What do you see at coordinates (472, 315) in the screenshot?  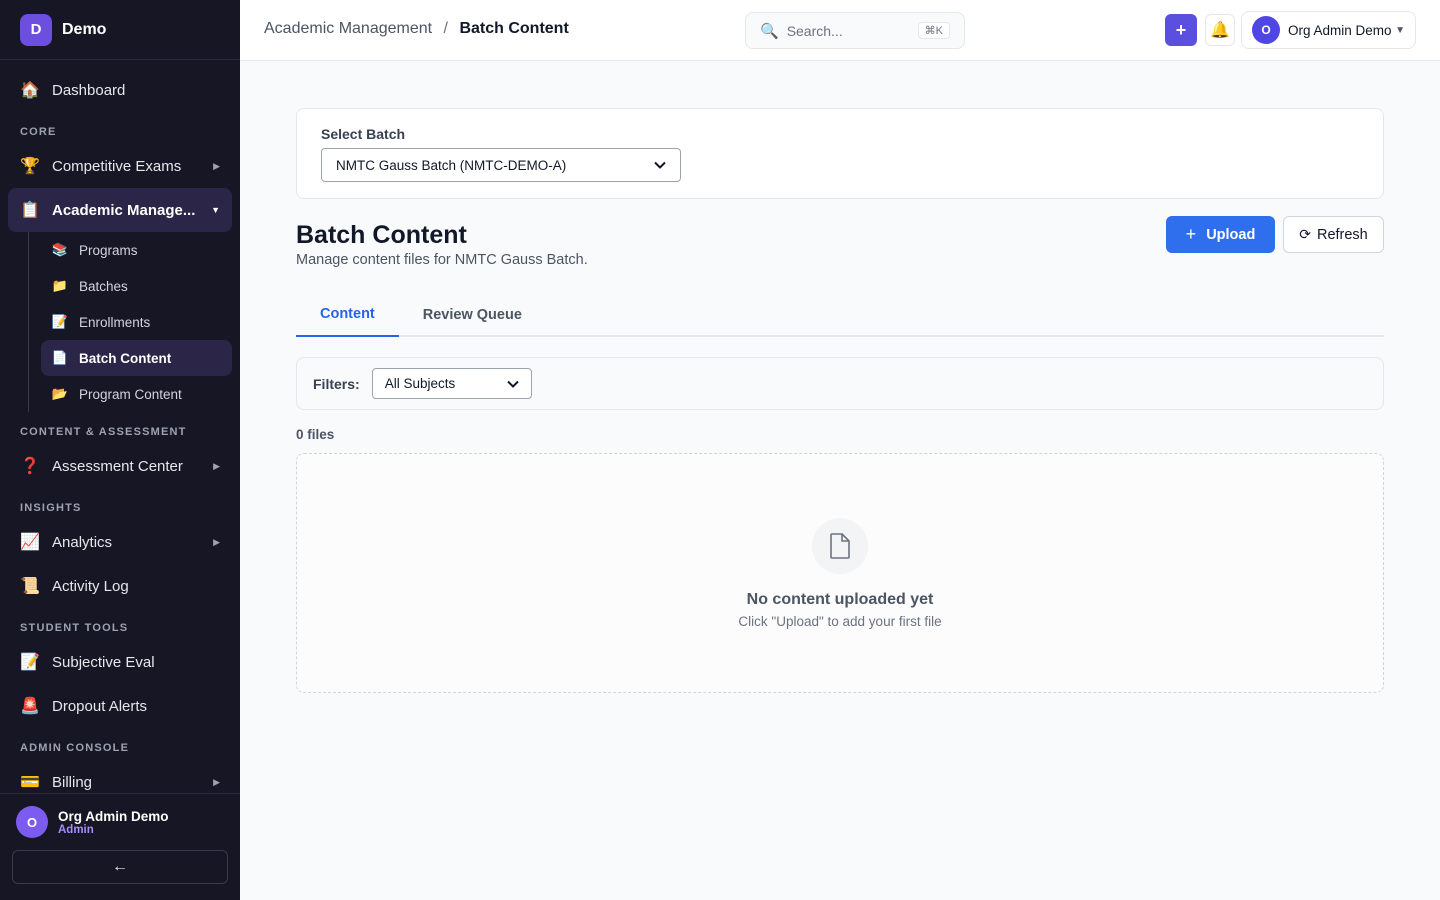 I see `tab-review-queue: Review Queue` at bounding box center [472, 315].